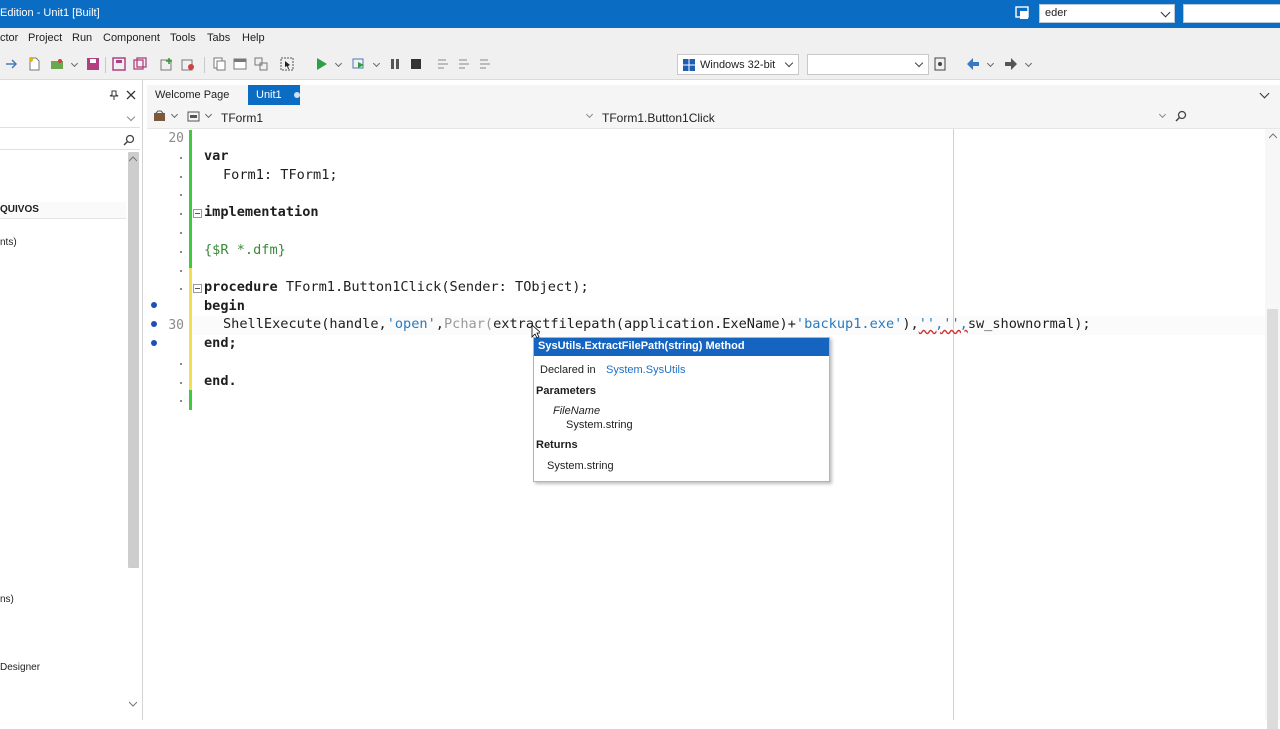 The width and height of the screenshot is (1280, 729). What do you see at coordinates (1056, 13) in the screenshot?
I see `desktop-layout-value: eder` at bounding box center [1056, 13].